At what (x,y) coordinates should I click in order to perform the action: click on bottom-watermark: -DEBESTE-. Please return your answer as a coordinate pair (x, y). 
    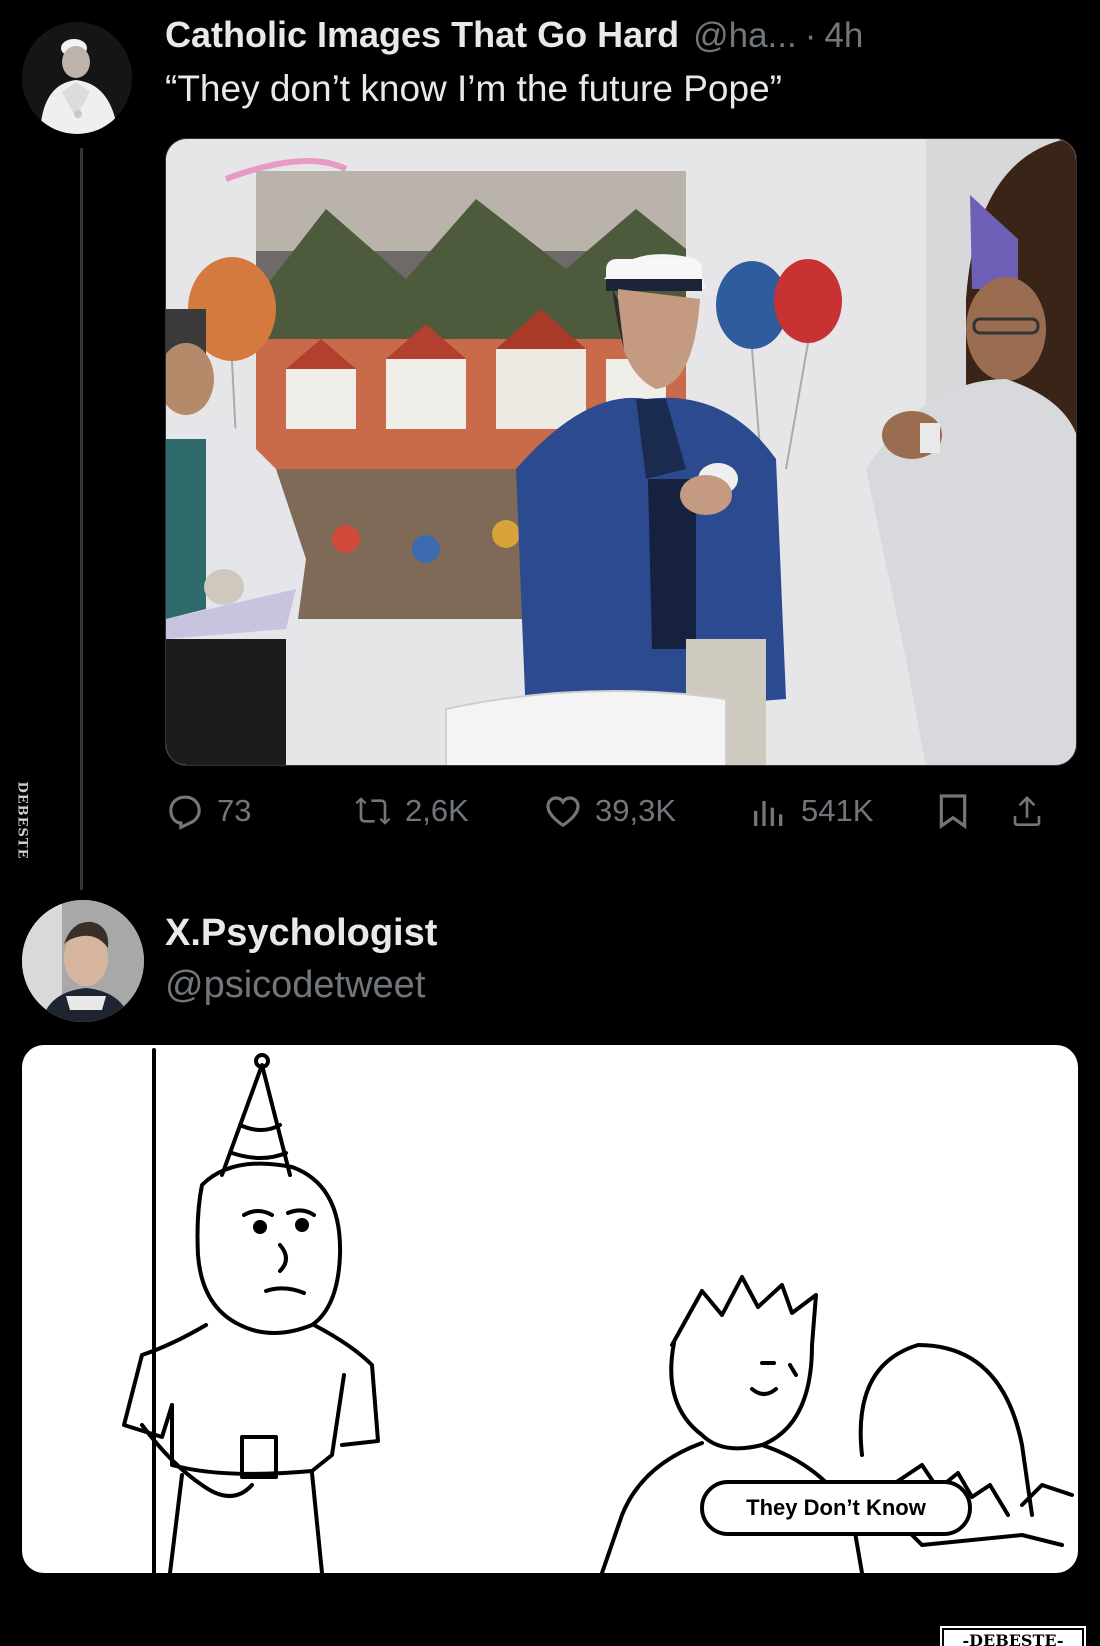
    Looking at the image, I should click on (1013, 1636).